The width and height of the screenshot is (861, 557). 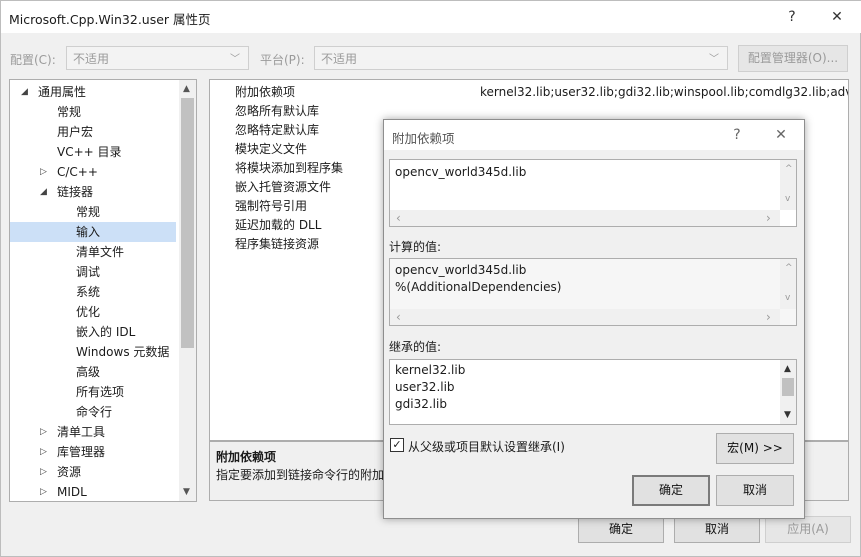 What do you see at coordinates (671, 490) in the screenshot?
I see `sub-ok-button: 确定` at bounding box center [671, 490].